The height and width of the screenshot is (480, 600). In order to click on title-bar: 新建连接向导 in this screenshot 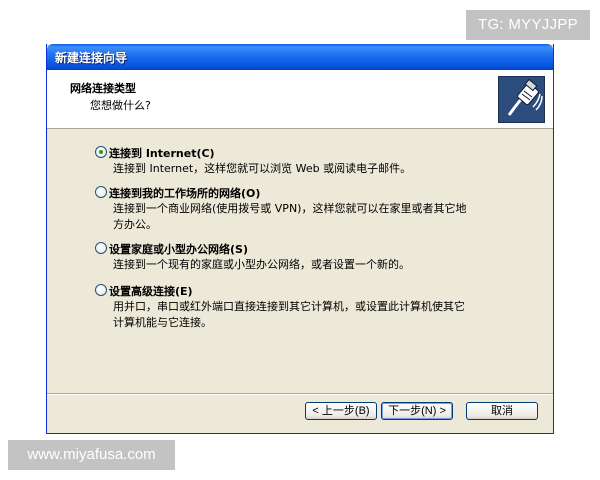, I will do `click(300, 57)`.